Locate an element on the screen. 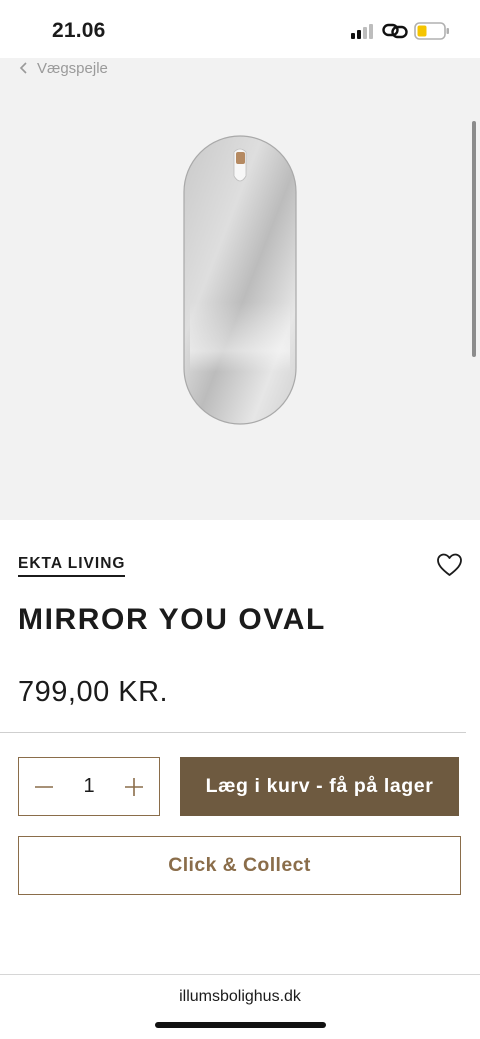 The image size is (480, 1039). cellular-signal-icon is located at coordinates (362, 31).